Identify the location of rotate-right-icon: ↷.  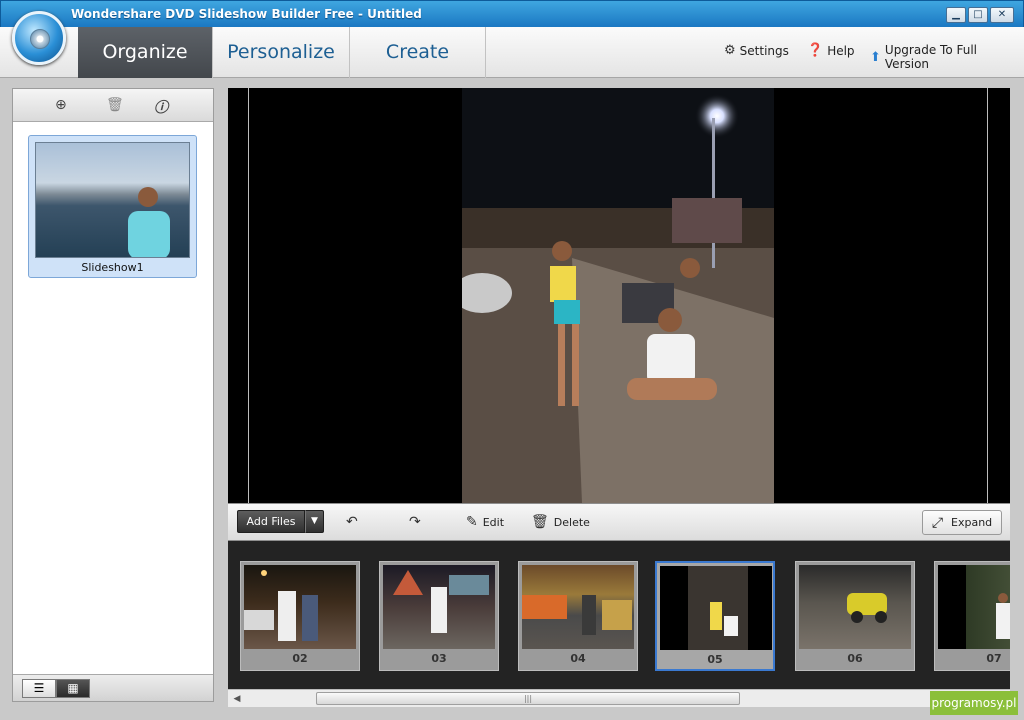
(415, 522).